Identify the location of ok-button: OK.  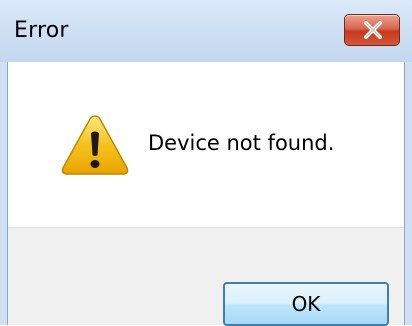
(306, 304).